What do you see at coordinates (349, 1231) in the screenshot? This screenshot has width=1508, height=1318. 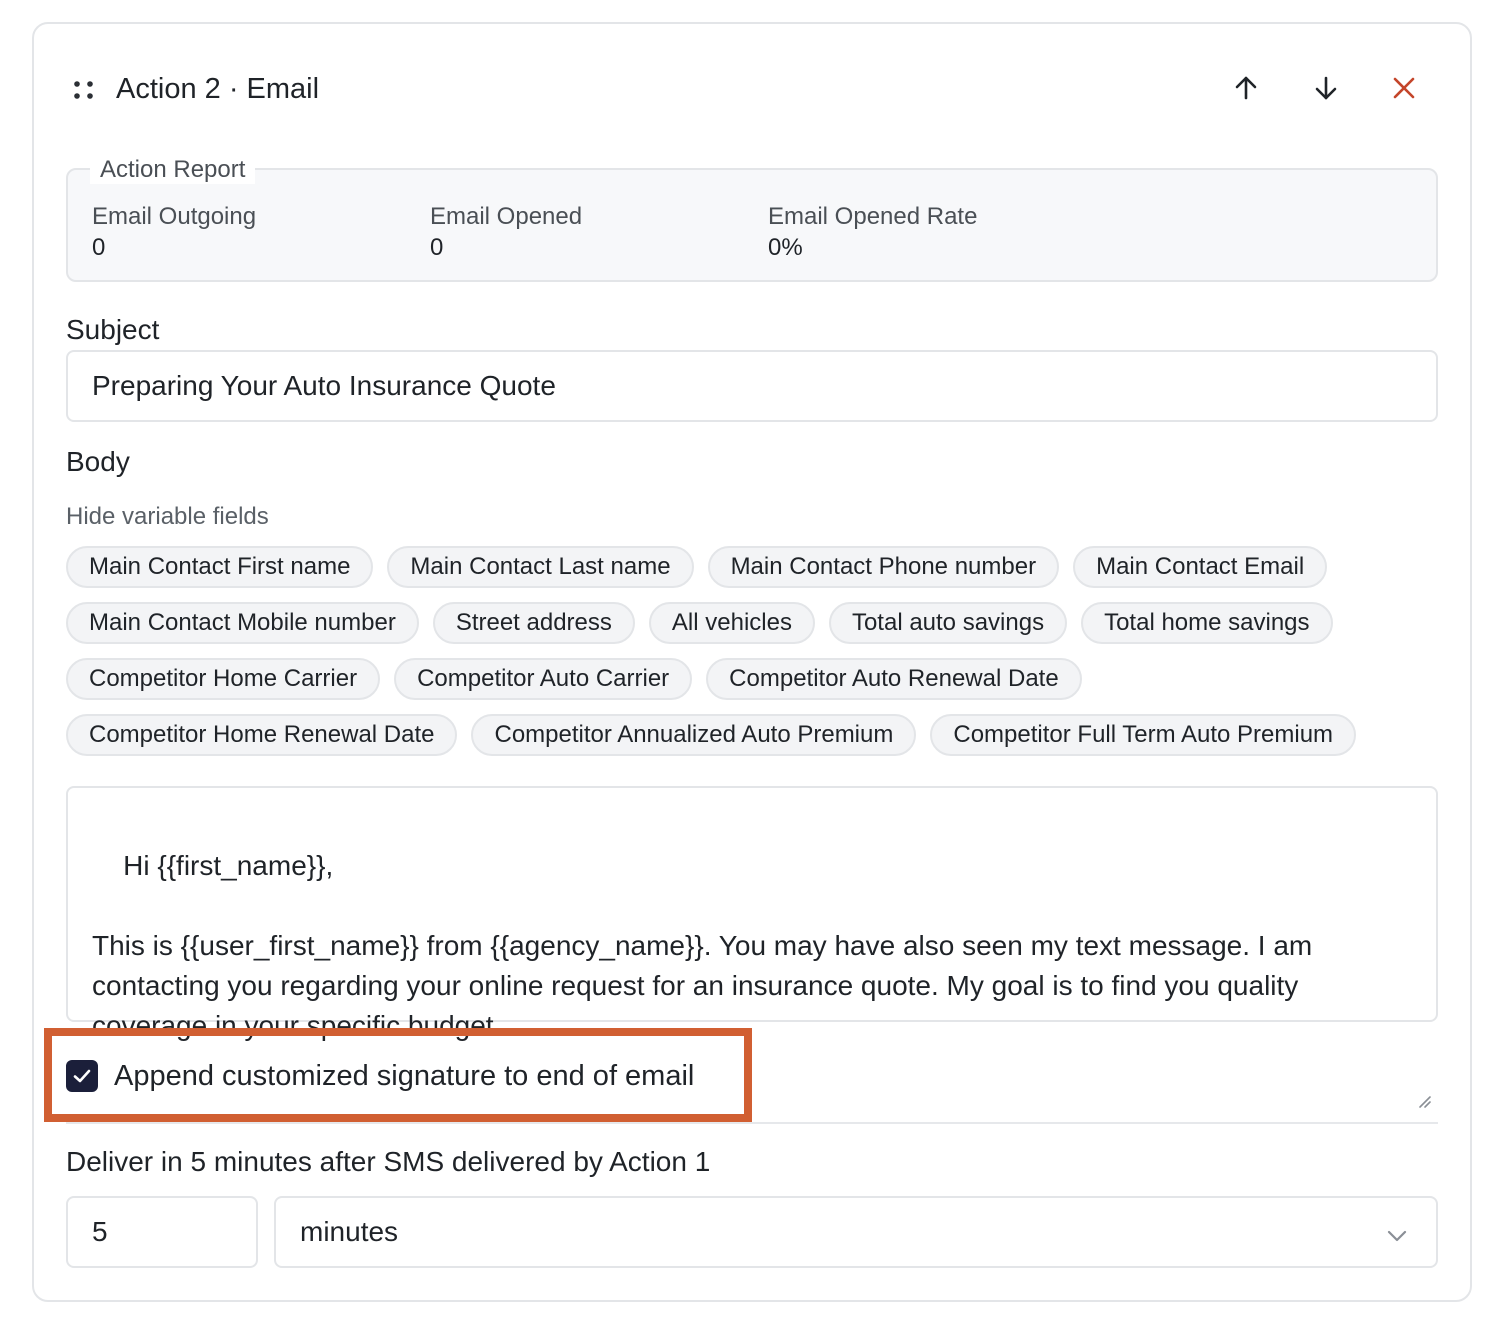 I see `delay-unit-value: minutes` at bounding box center [349, 1231].